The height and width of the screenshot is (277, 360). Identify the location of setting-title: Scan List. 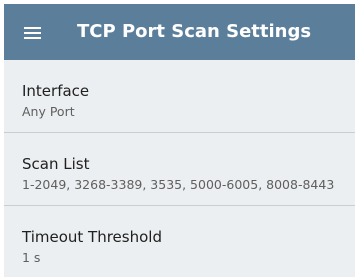
(56, 164).